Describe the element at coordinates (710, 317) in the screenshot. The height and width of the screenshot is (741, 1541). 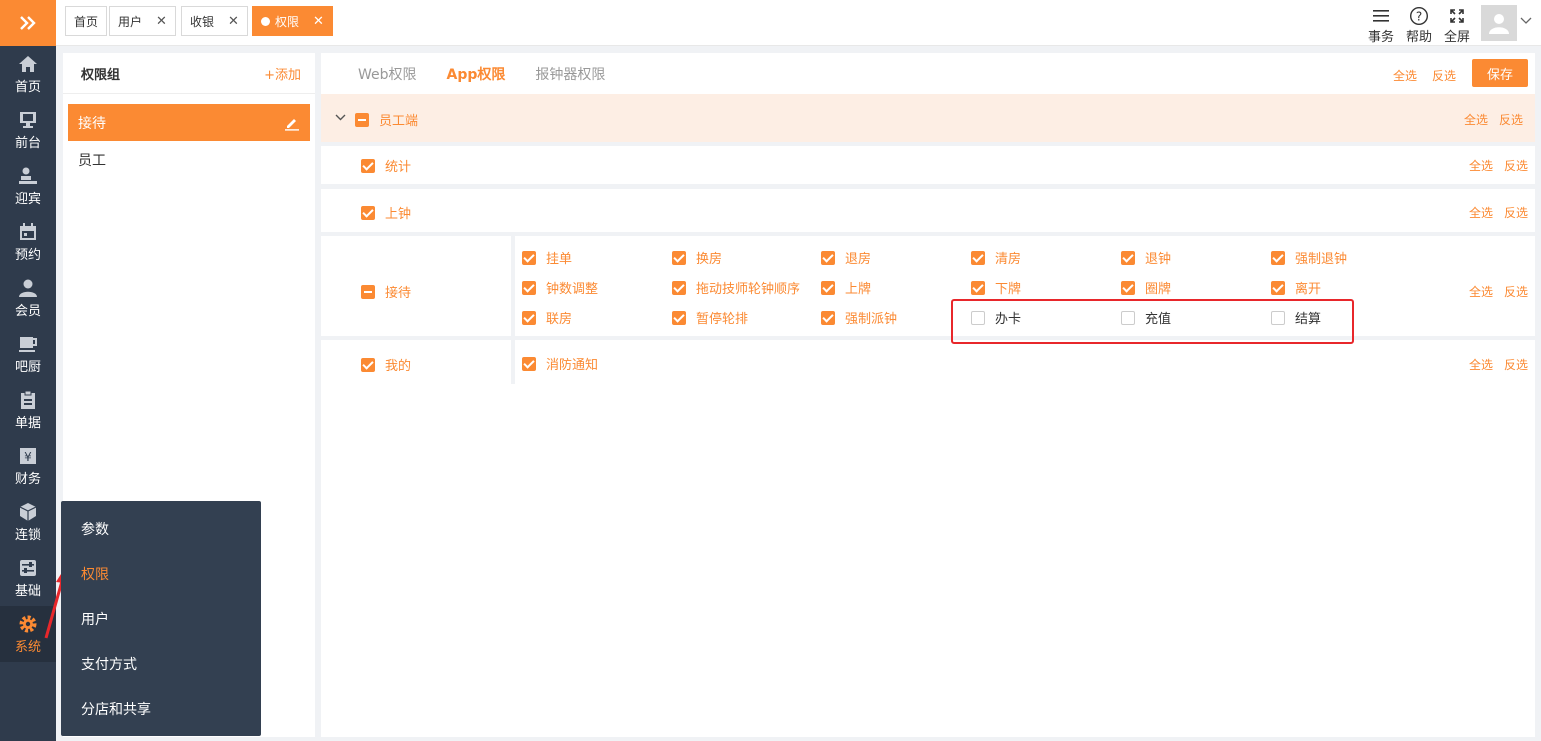
I see `permission-item: 暂停轮排` at that location.